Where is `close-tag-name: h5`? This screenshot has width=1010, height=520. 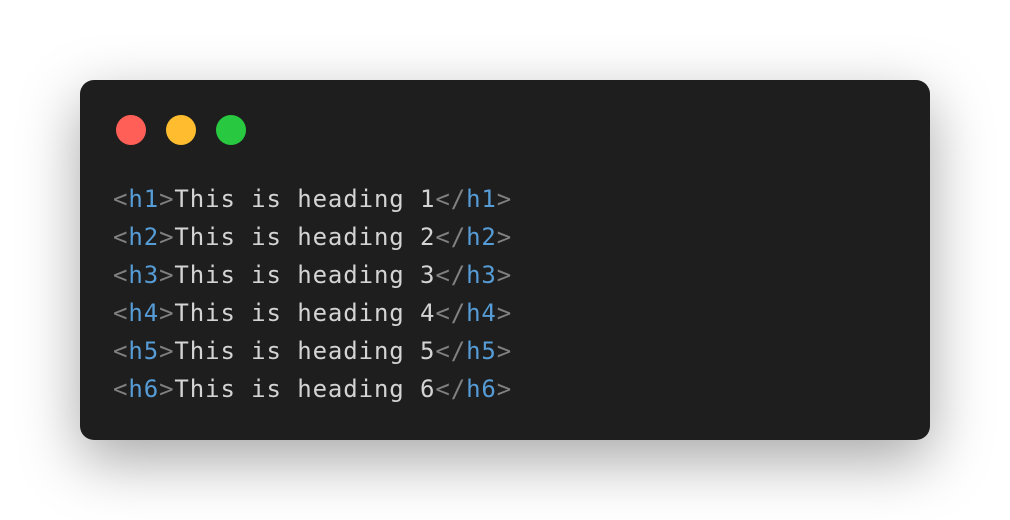
close-tag-name: h5 is located at coordinates (481, 351).